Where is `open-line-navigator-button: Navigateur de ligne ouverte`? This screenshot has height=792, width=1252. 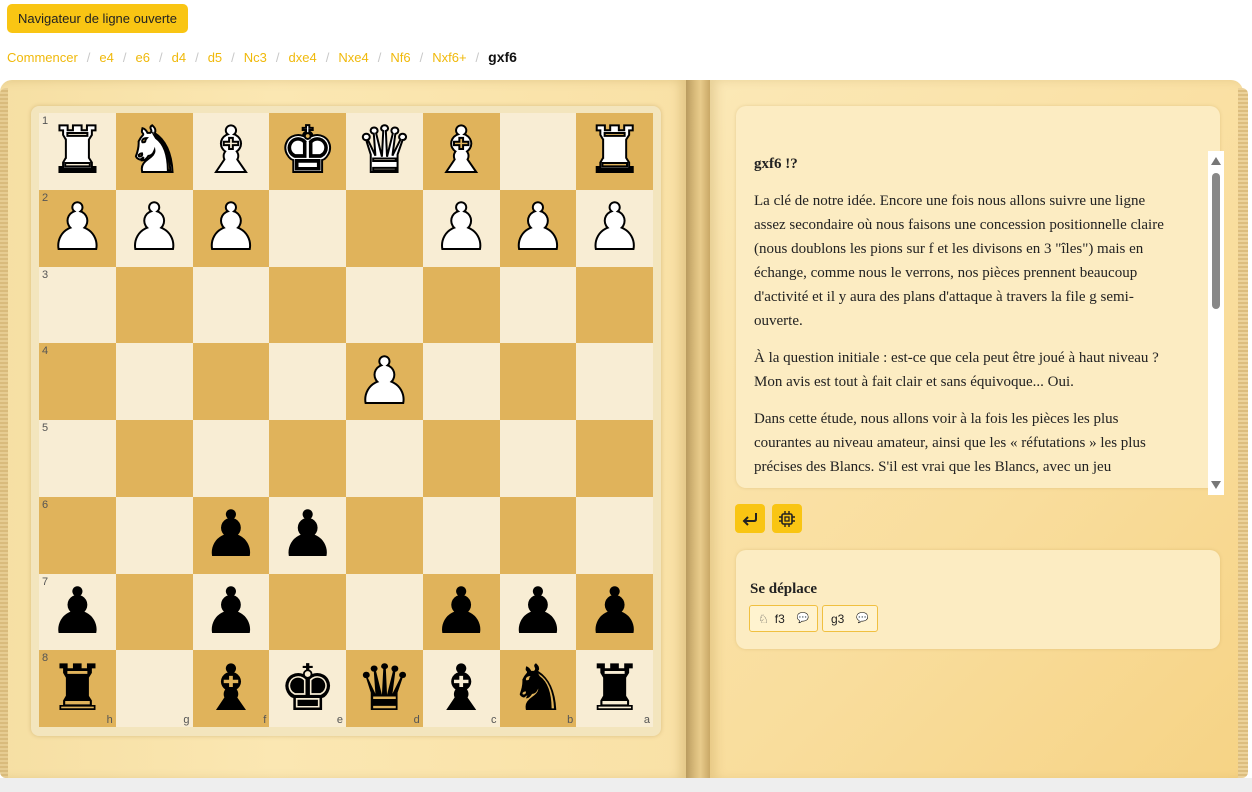
open-line-navigator-button: Navigateur de ligne ouverte is located at coordinates (97, 18).